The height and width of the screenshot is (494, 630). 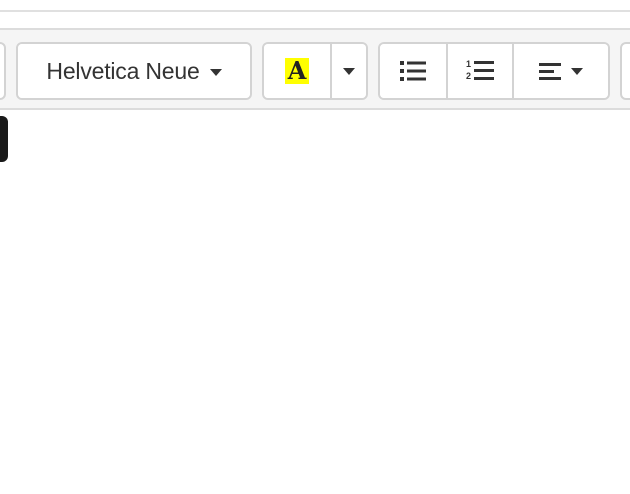 I want to click on text-highlight-icon: A, so click(x=297, y=71).